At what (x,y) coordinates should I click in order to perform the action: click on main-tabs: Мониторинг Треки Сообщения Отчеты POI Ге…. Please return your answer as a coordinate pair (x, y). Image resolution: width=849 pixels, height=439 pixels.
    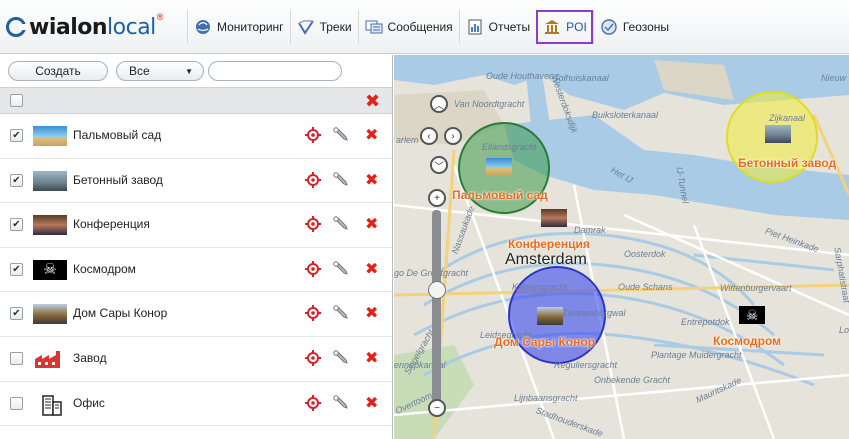
    Looking at the image, I should click on (431, 27).